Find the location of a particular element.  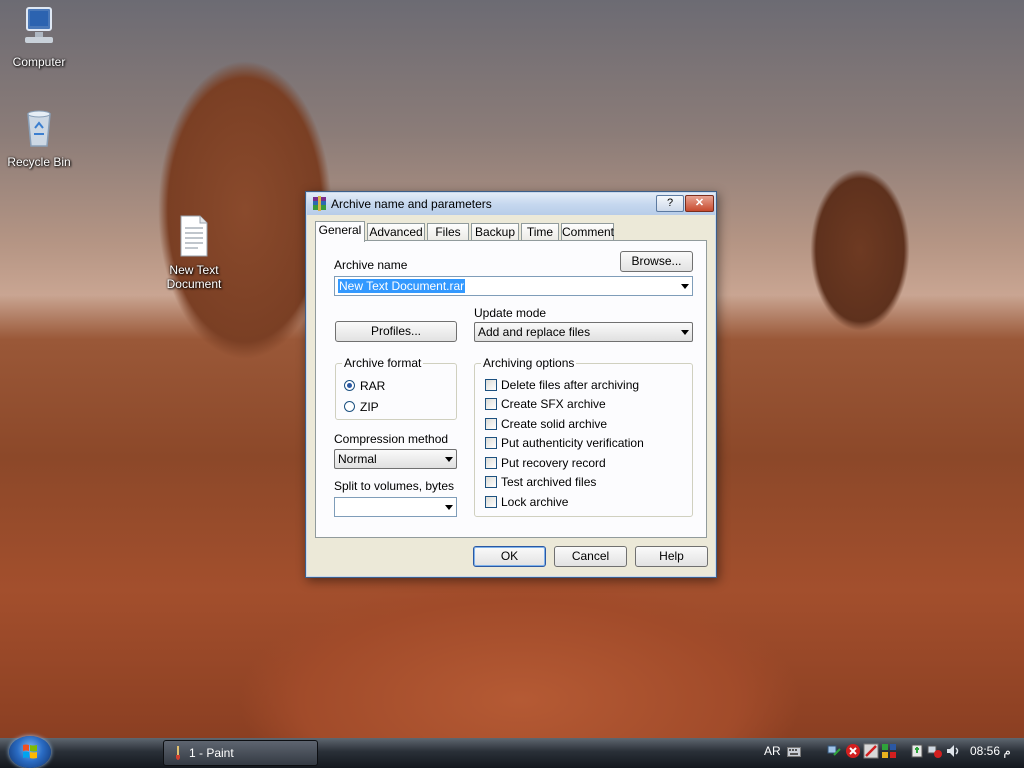

compression-method-value: Normal is located at coordinates (357, 459).